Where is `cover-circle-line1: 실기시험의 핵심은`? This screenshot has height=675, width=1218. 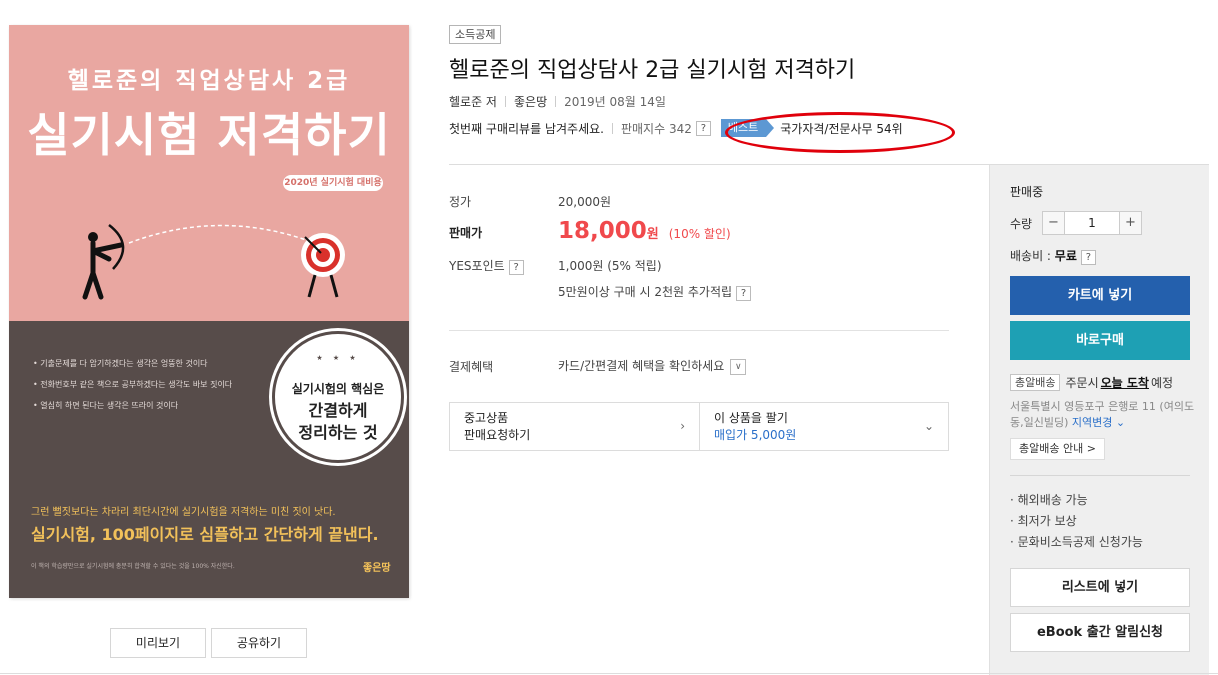 cover-circle-line1: 실기시험의 핵심은 is located at coordinates (338, 389).